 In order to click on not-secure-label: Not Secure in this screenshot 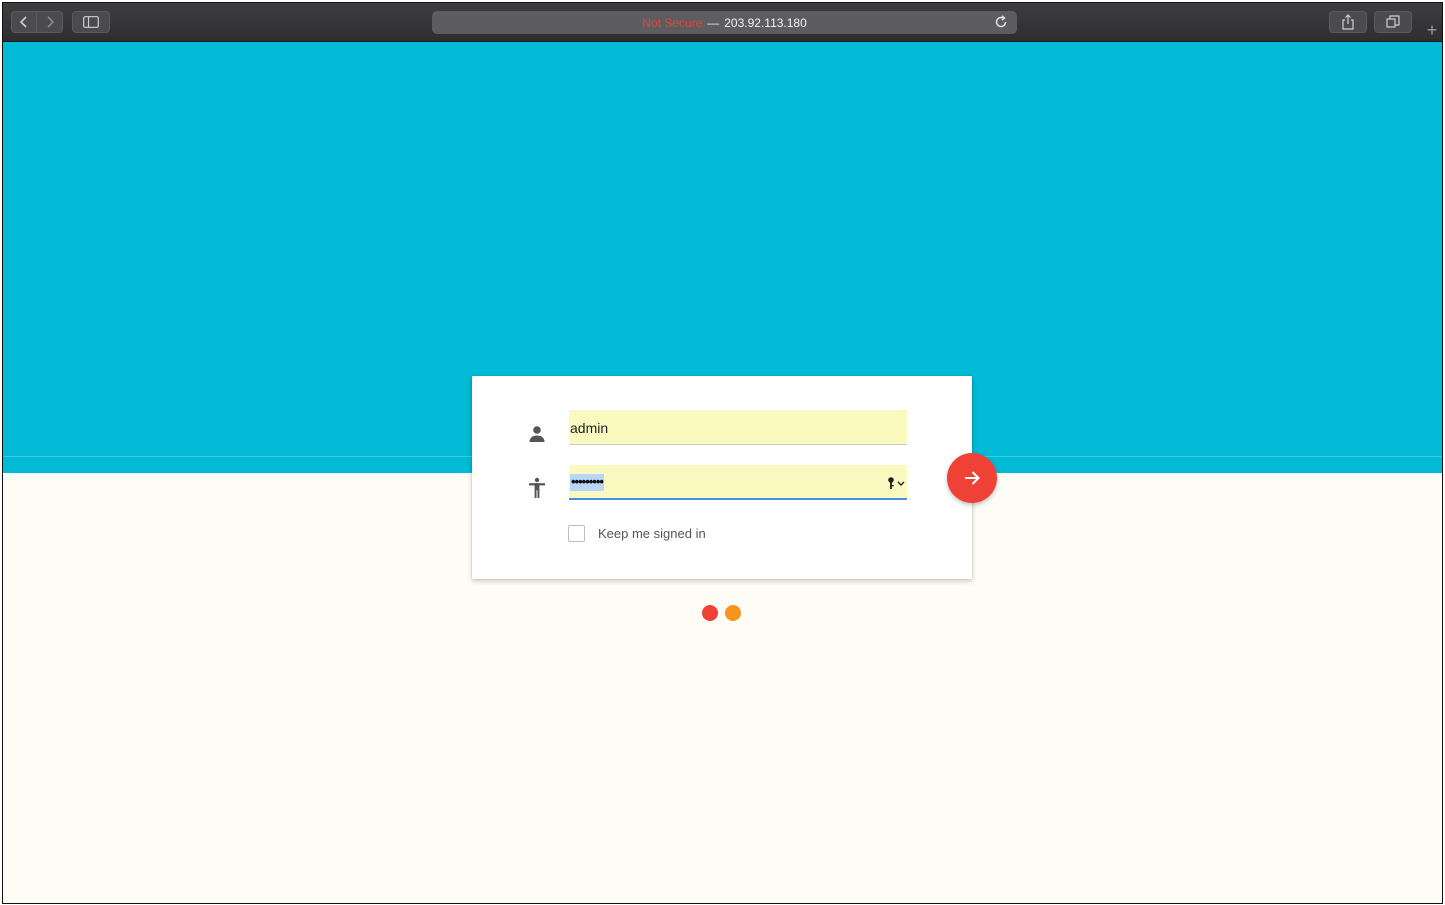, I will do `click(672, 22)`.